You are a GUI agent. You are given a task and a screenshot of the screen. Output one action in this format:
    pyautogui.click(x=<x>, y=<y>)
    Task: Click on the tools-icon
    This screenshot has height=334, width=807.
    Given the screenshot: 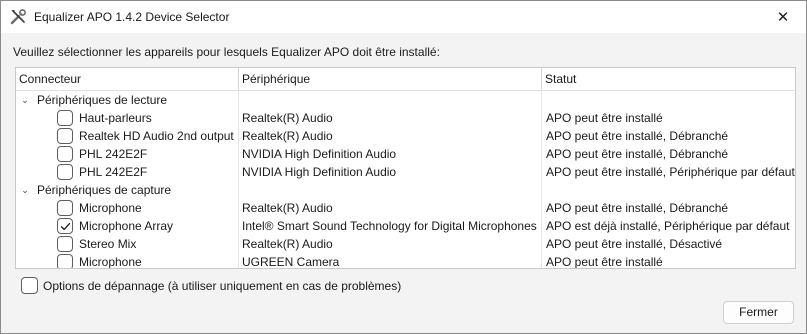 What is the action you would take?
    pyautogui.click(x=18, y=17)
    